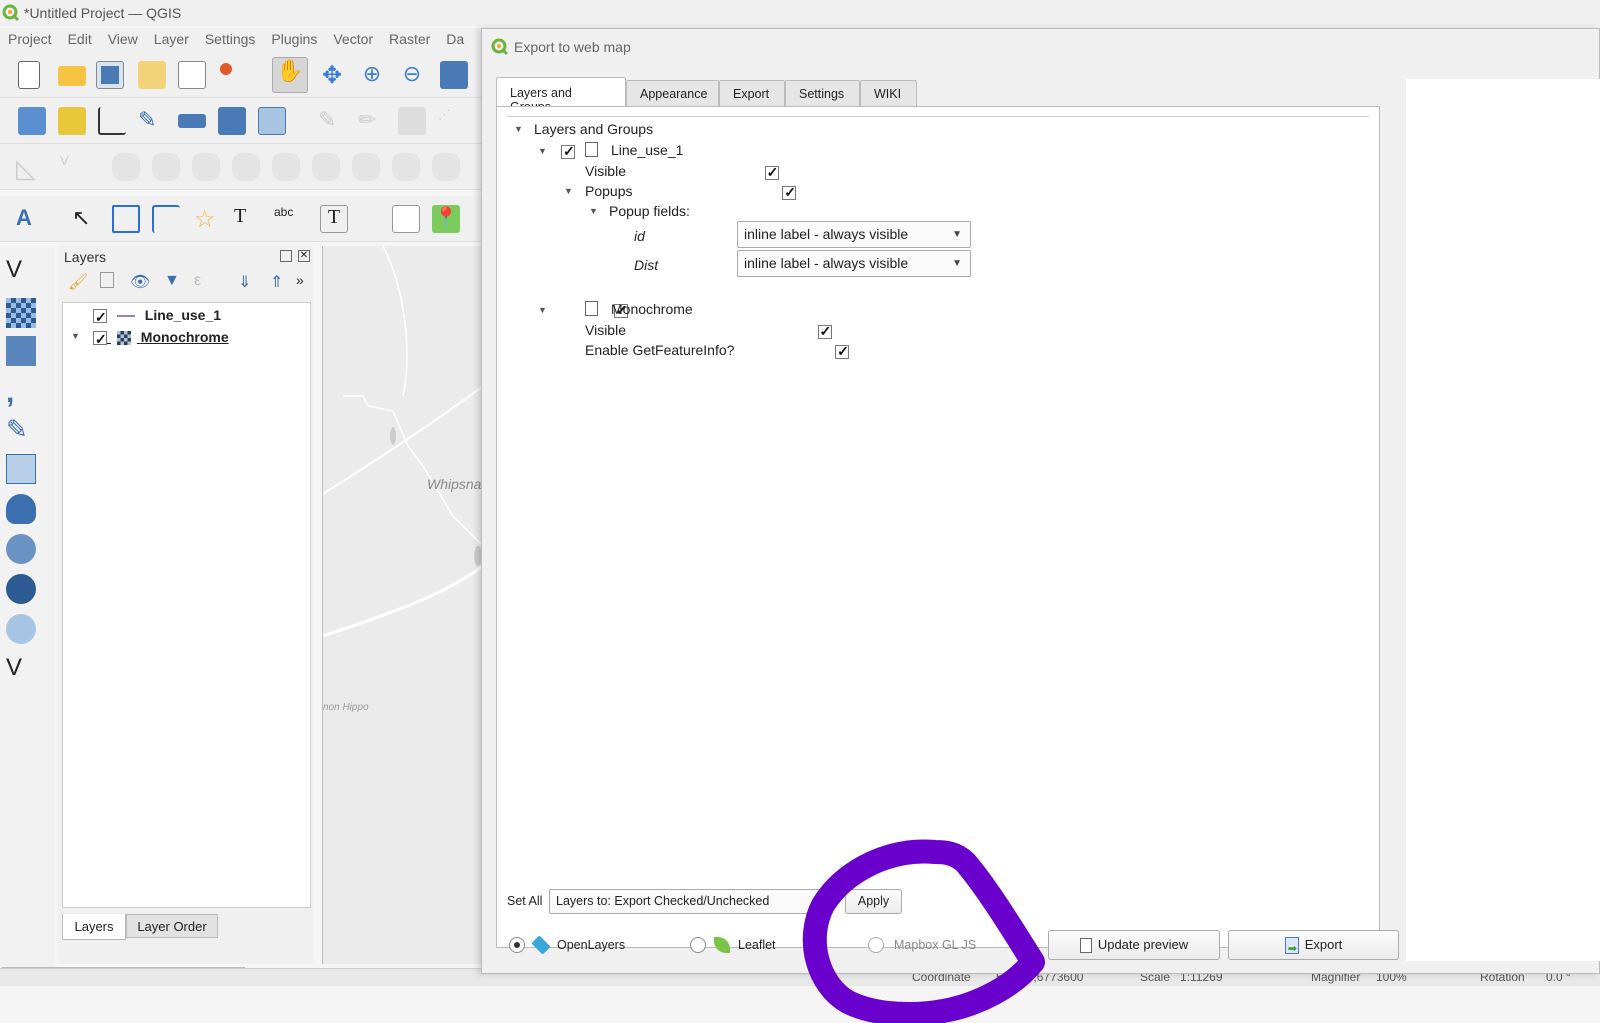 The image size is (1600, 1023). What do you see at coordinates (21, 469) in the screenshot?
I see `add-virtual-layer-icon` at bounding box center [21, 469].